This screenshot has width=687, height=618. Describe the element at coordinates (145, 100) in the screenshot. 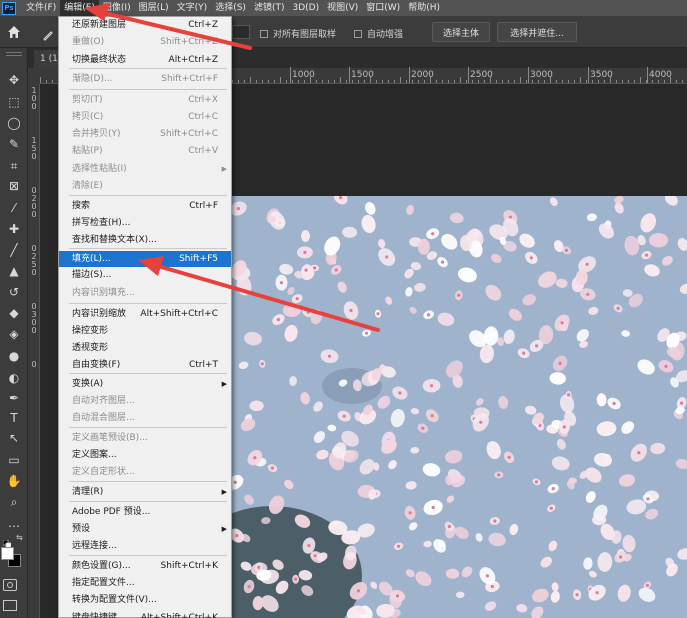

I see `edit-menu-item: 剪切(T) Ctrl+X` at that location.